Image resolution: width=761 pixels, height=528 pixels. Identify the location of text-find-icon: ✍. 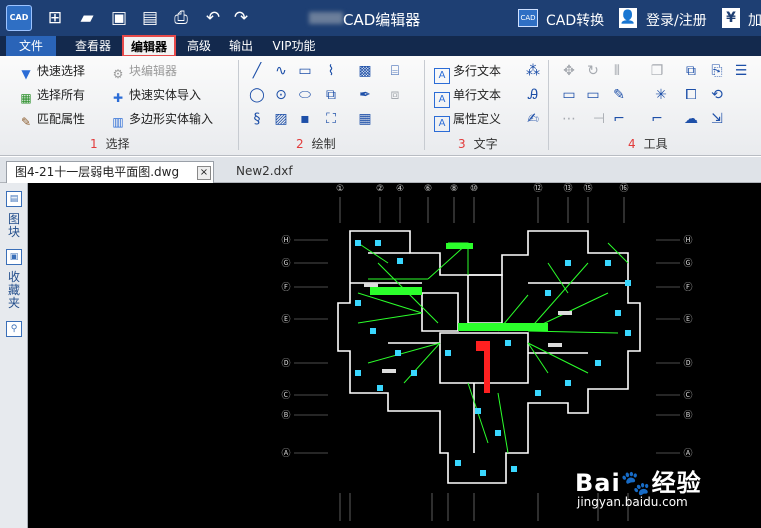
(533, 119).